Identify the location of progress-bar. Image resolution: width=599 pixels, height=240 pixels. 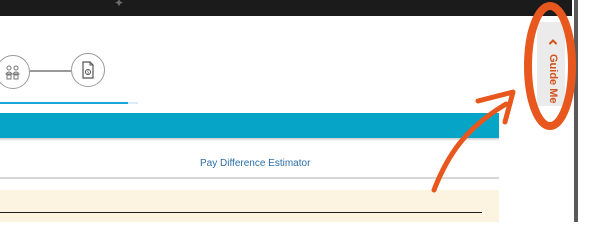
(64, 103).